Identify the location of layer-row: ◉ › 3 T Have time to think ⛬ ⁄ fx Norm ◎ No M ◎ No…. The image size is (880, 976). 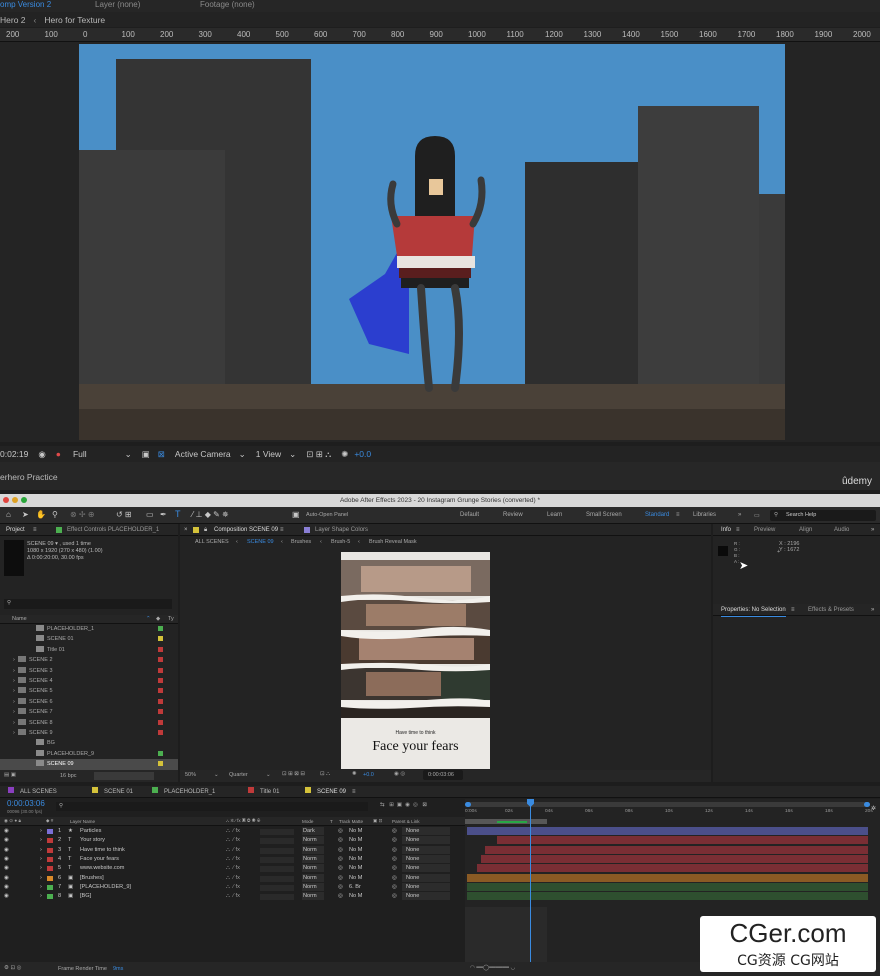
(232, 850).